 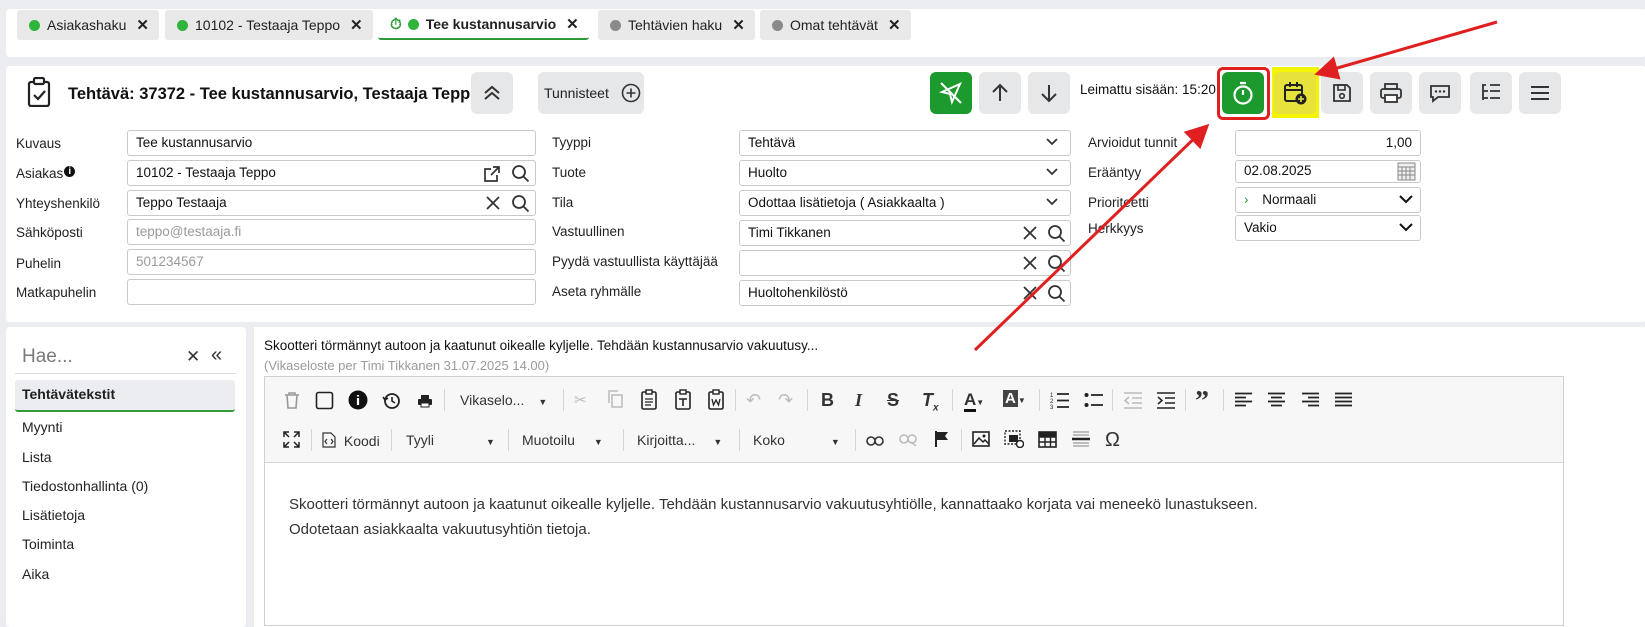 I want to click on calendar-icon, so click(x=1406, y=171).